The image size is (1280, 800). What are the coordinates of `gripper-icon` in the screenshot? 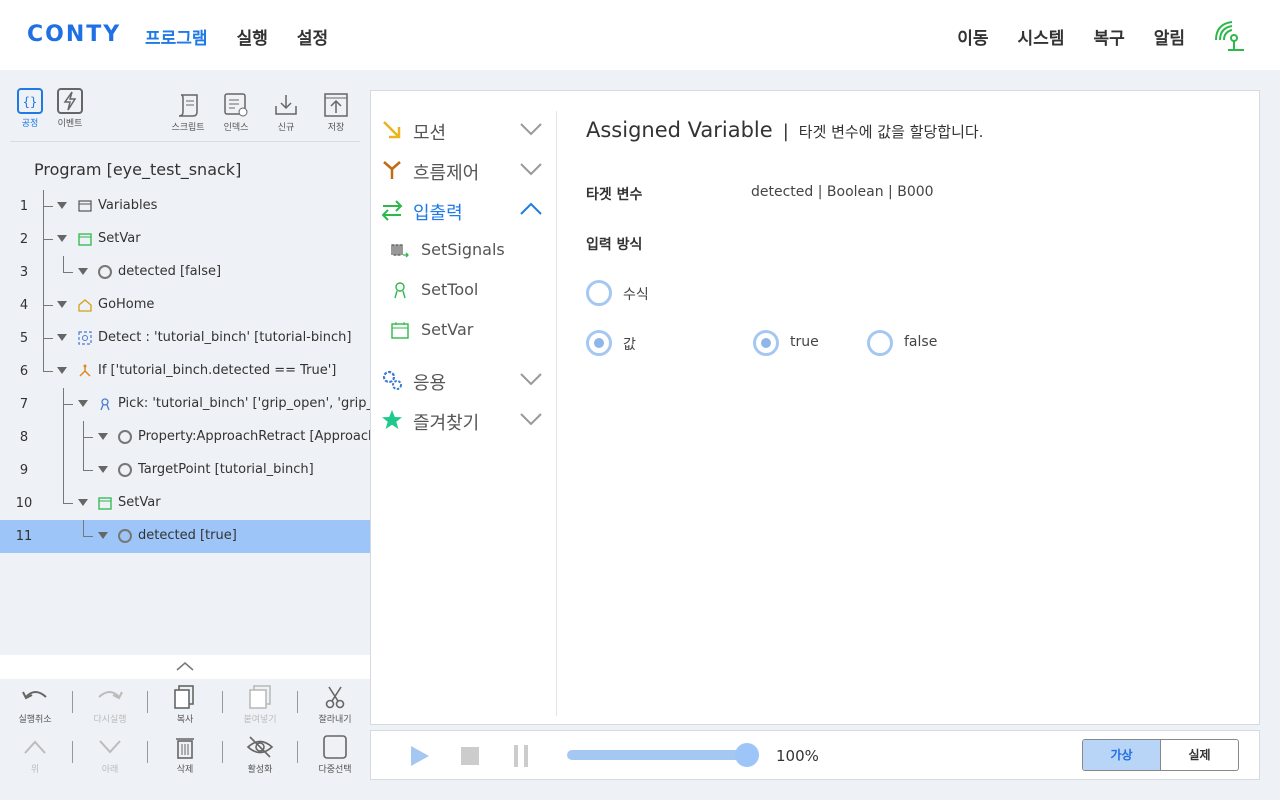 It's located at (105, 404).